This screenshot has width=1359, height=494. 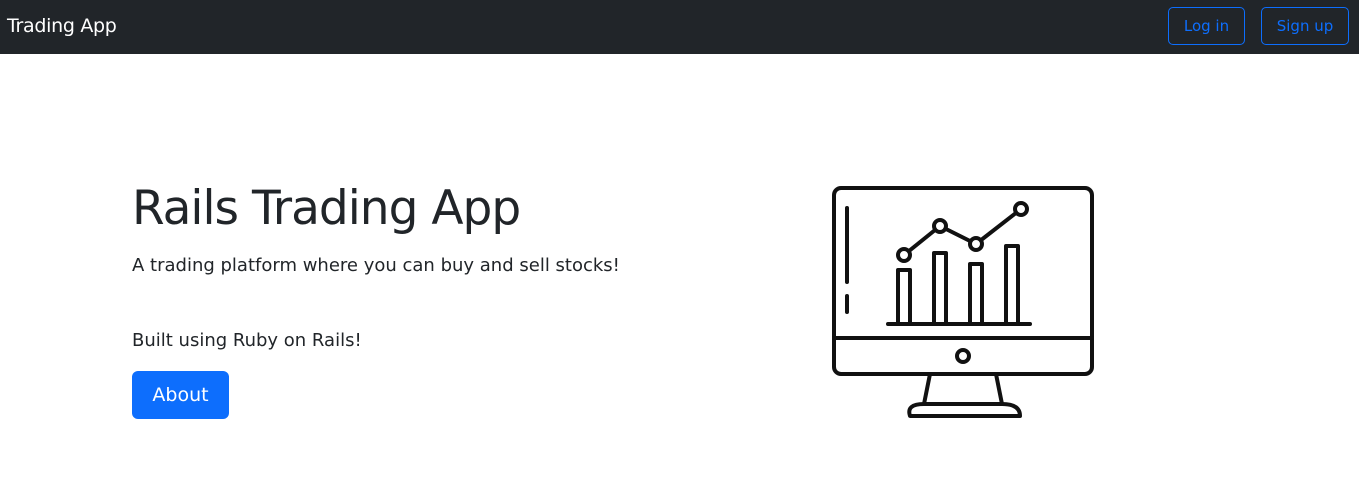 What do you see at coordinates (1206, 26) in the screenshot?
I see `login-button: Log in` at bounding box center [1206, 26].